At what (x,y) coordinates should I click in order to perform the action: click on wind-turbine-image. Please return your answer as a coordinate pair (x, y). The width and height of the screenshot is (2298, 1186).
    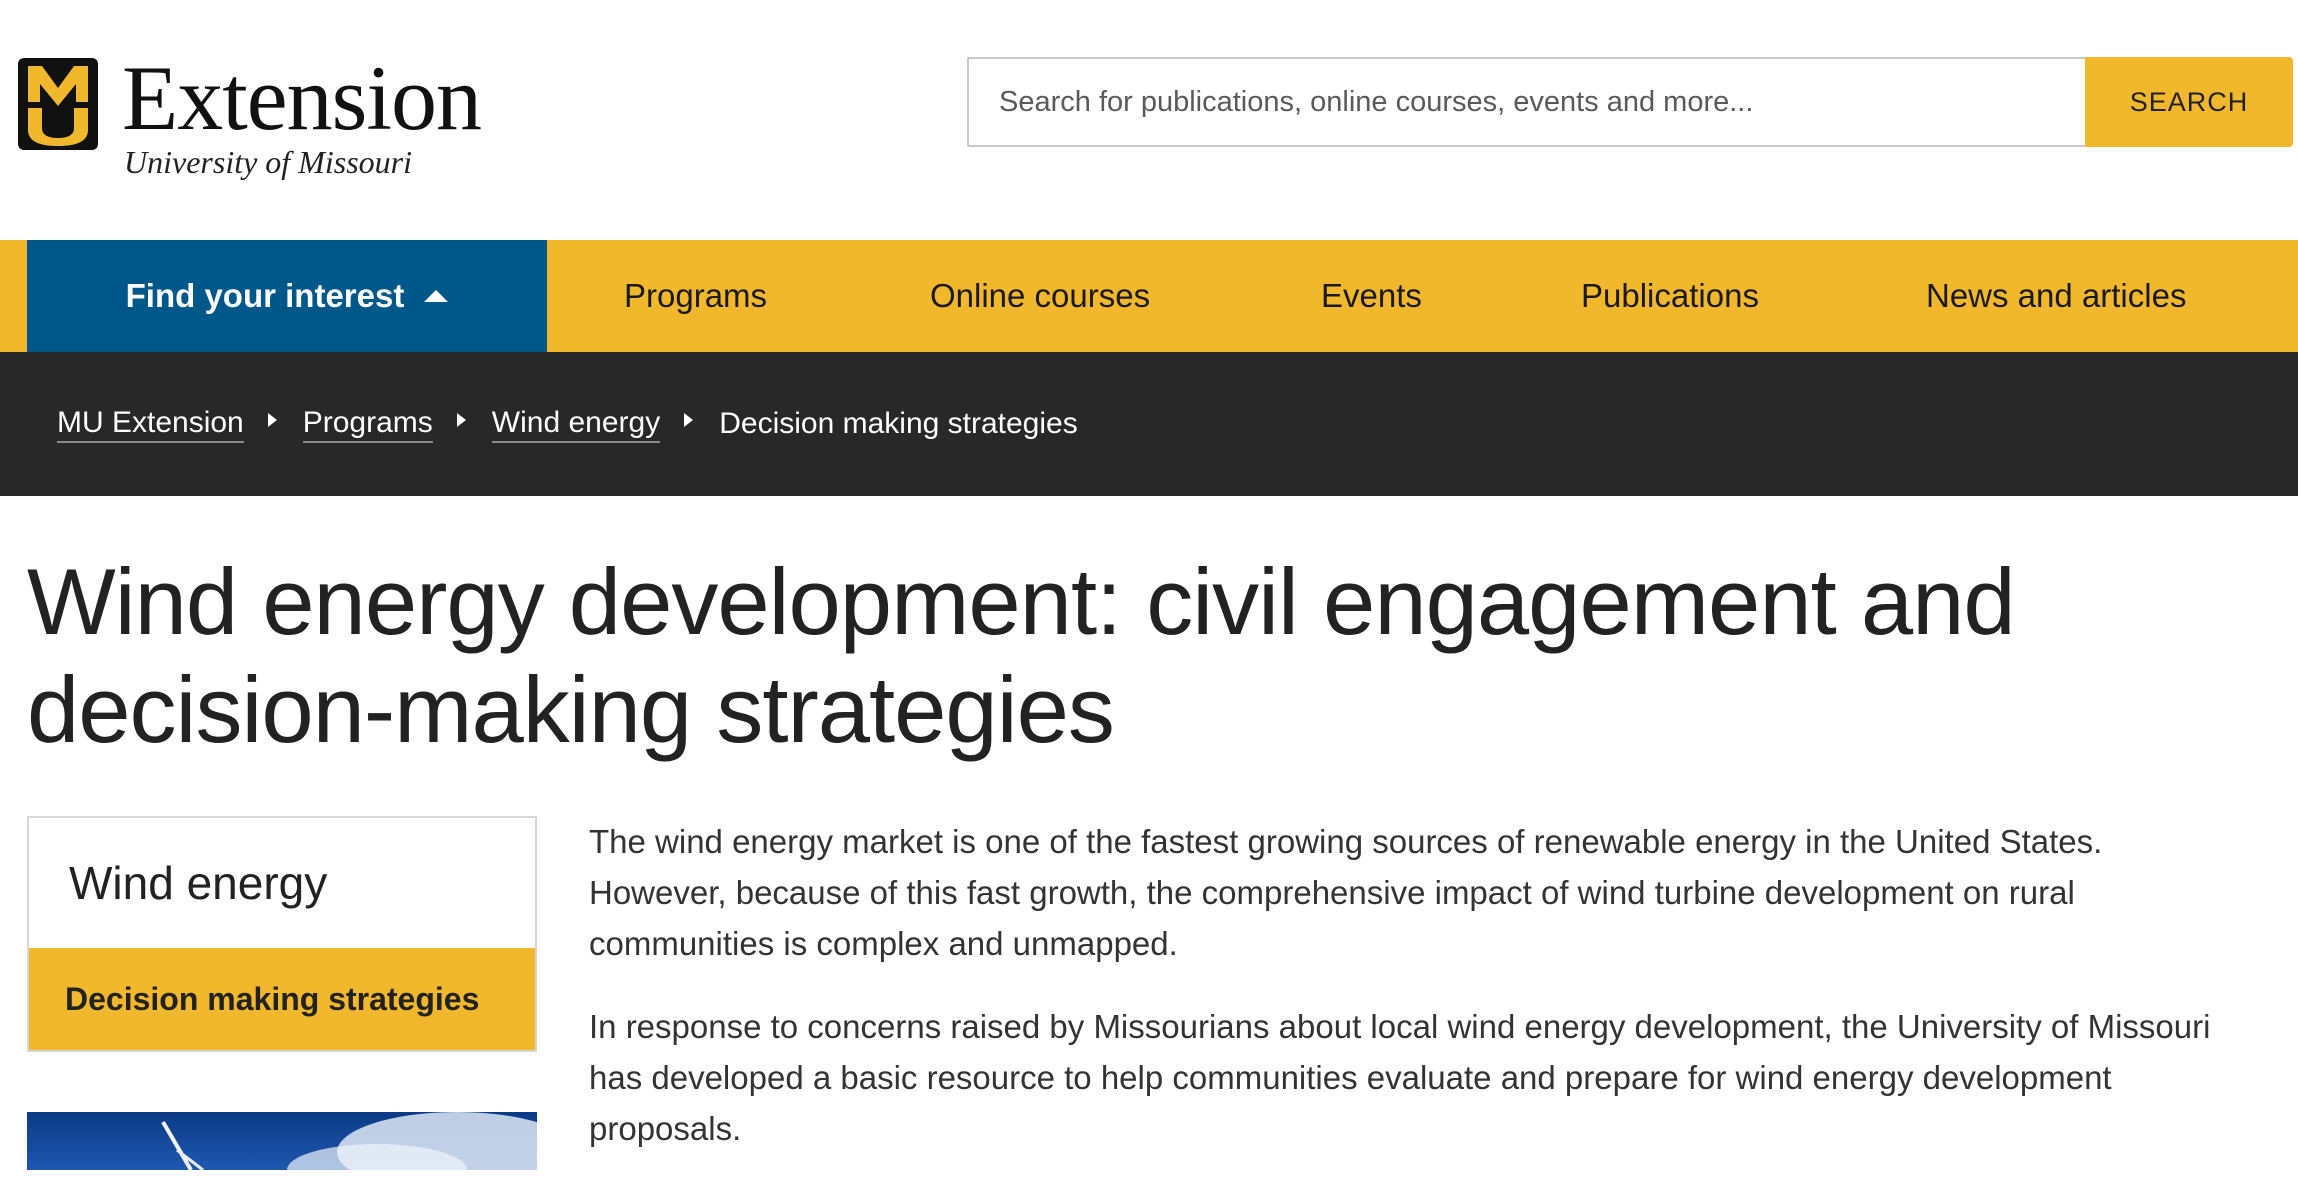
    Looking at the image, I should click on (282, 1141).